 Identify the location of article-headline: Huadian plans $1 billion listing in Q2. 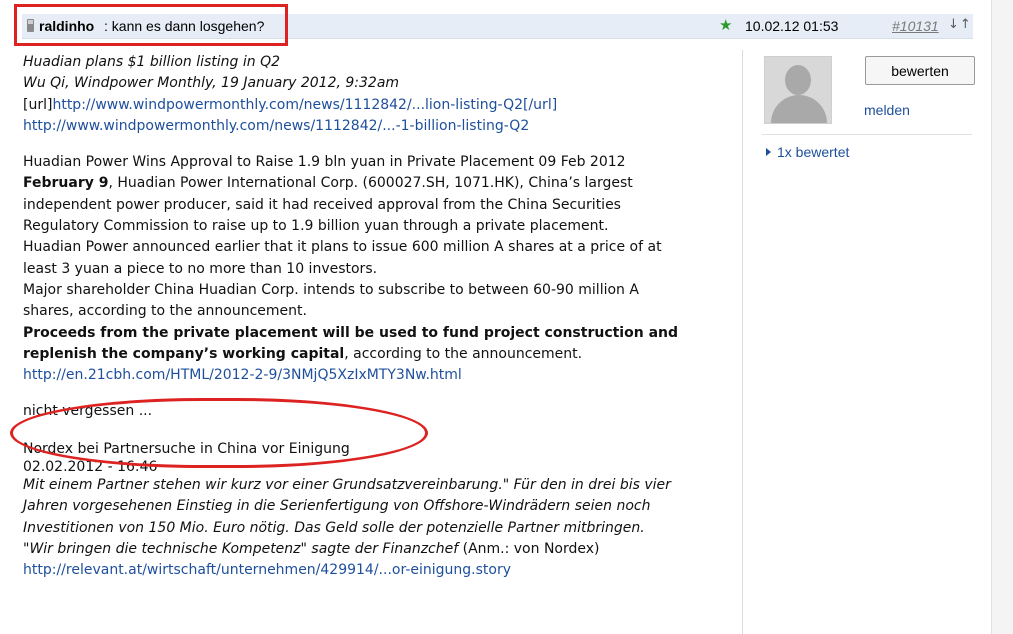
(152, 62).